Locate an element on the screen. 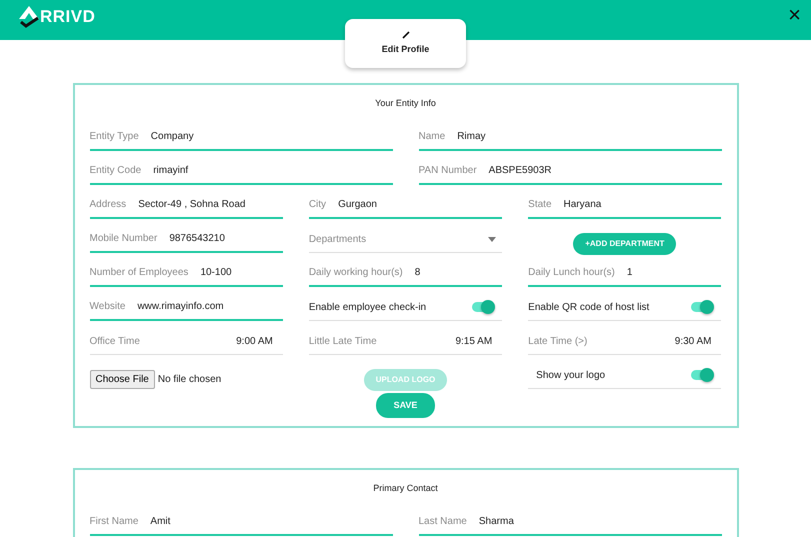 This screenshot has width=811, height=537. text-field: First Name Amit is located at coordinates (241, 523).